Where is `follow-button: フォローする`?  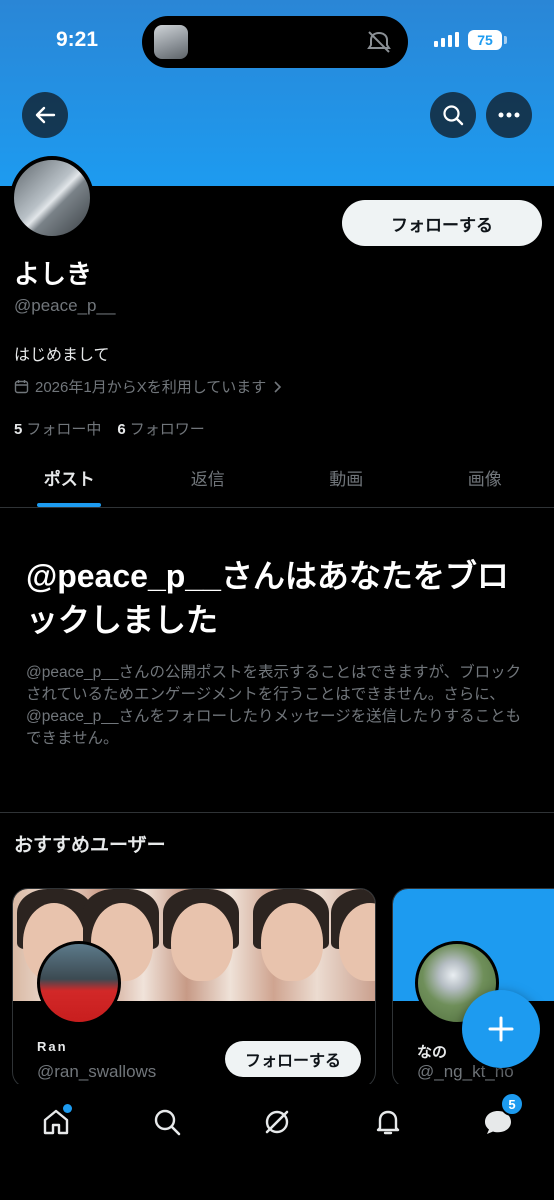
follow-button: フォローする is located at coordinates (442, 223).